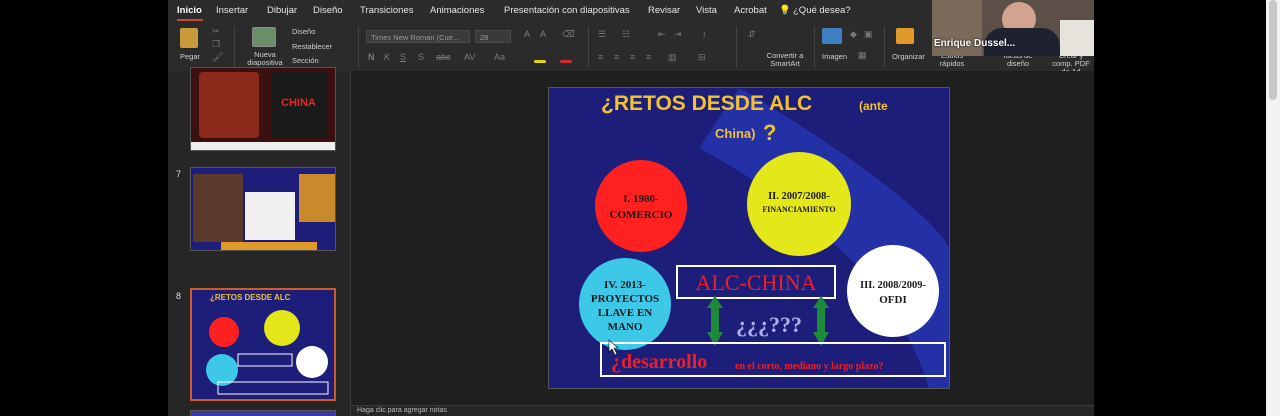 The image size is (1280, 416). I want to click on shapes-icon: ◆, so click(853, 34).